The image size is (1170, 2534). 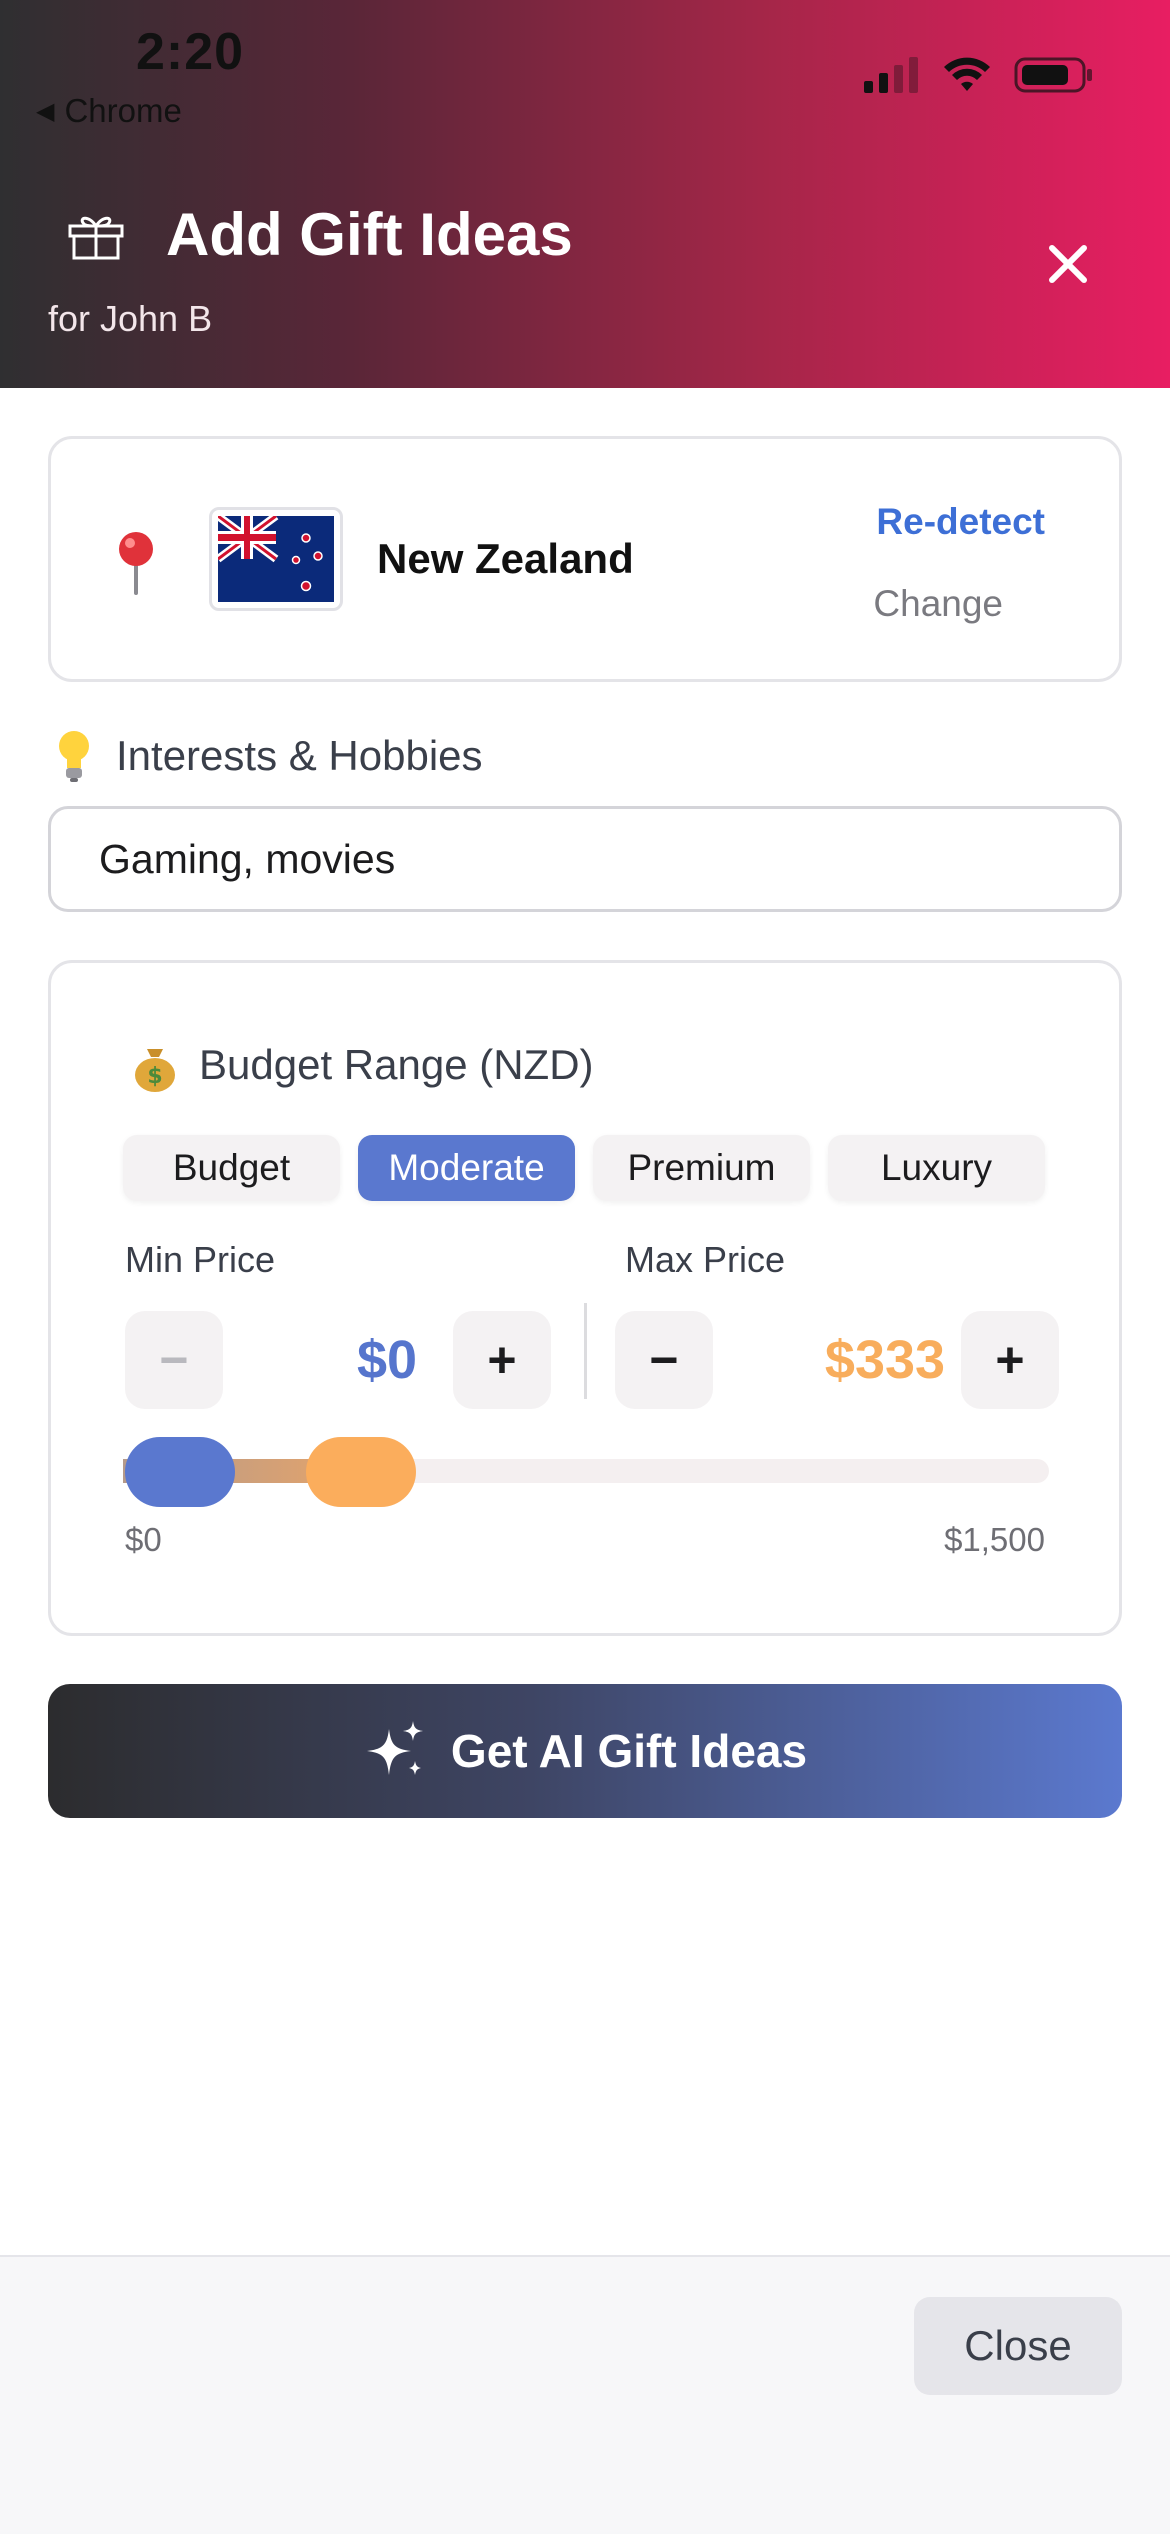 What do you see at coordinates (1010, 1360) in the screenshot?
I see `max-increment-button: +` at bounding box center [1010, 1360].